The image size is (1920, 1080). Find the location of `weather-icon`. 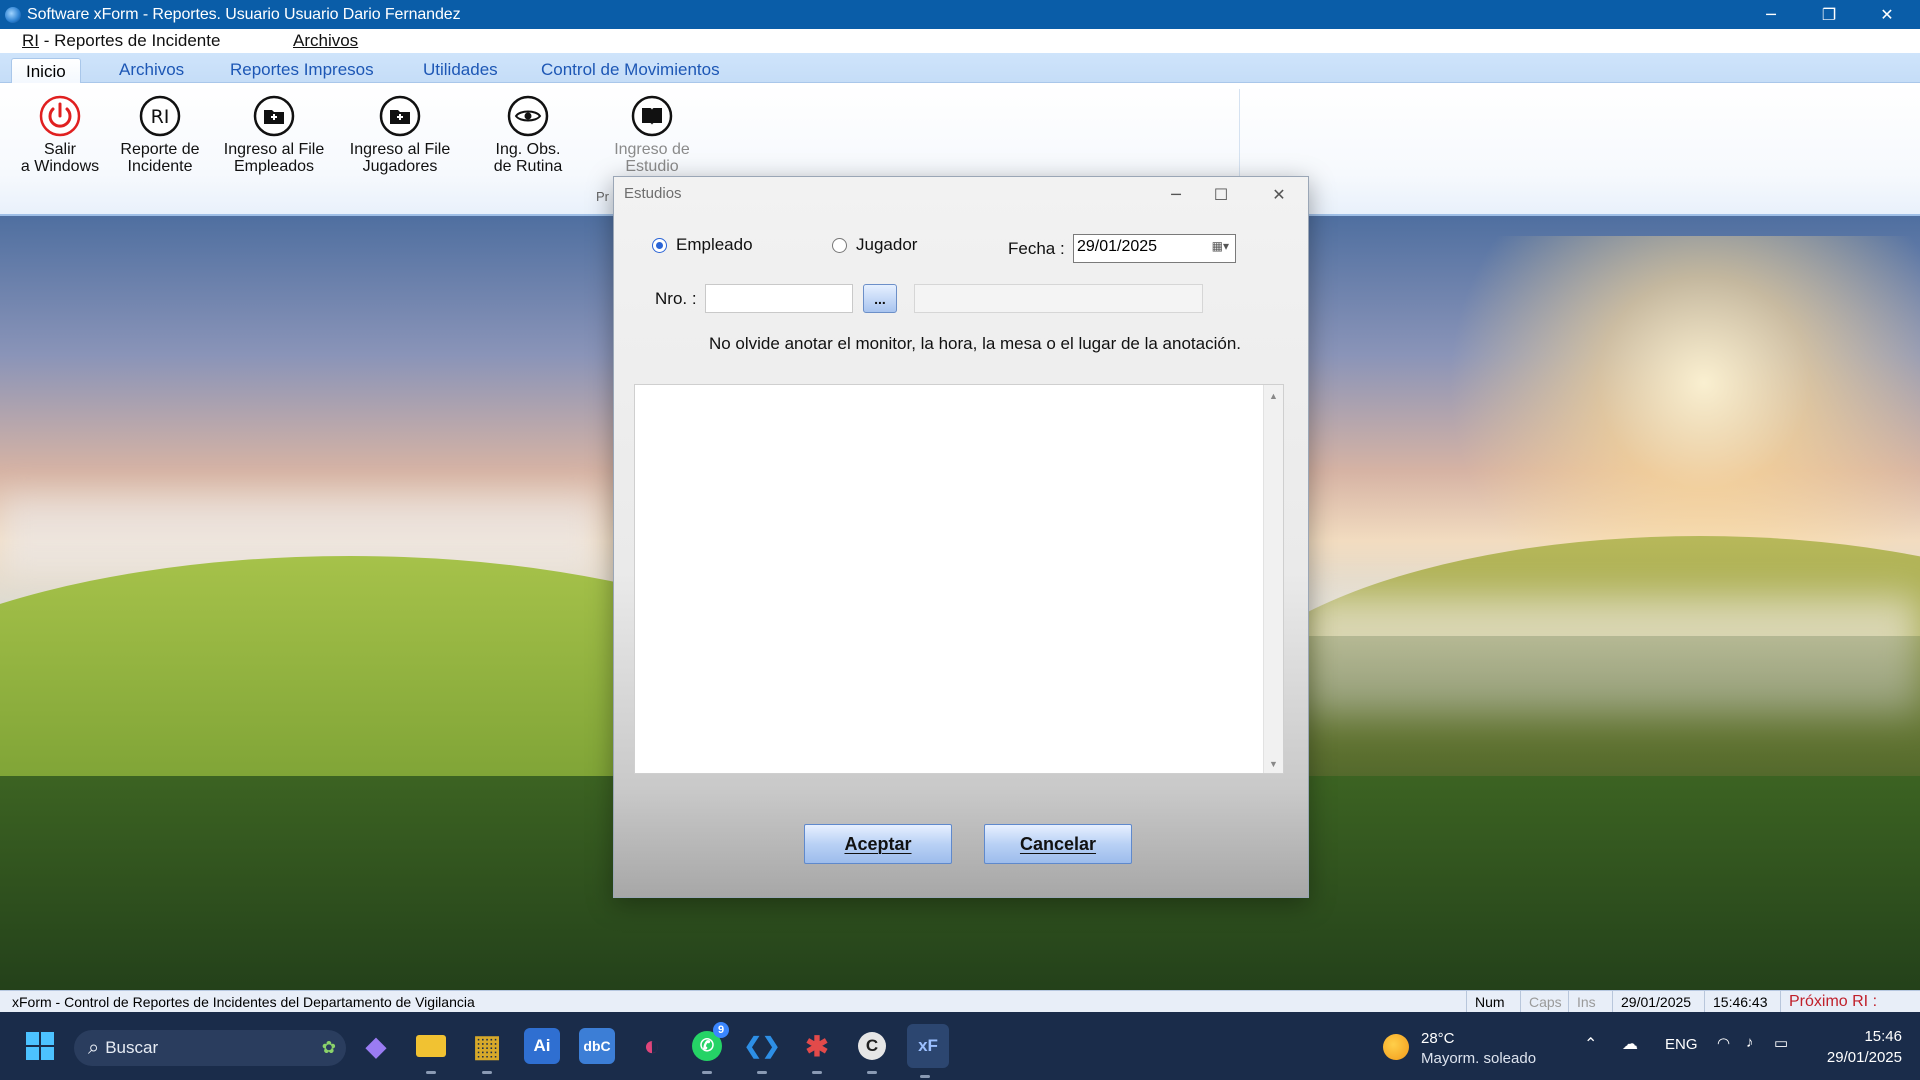

weather-icon is located at coordinates (1396, 1047).